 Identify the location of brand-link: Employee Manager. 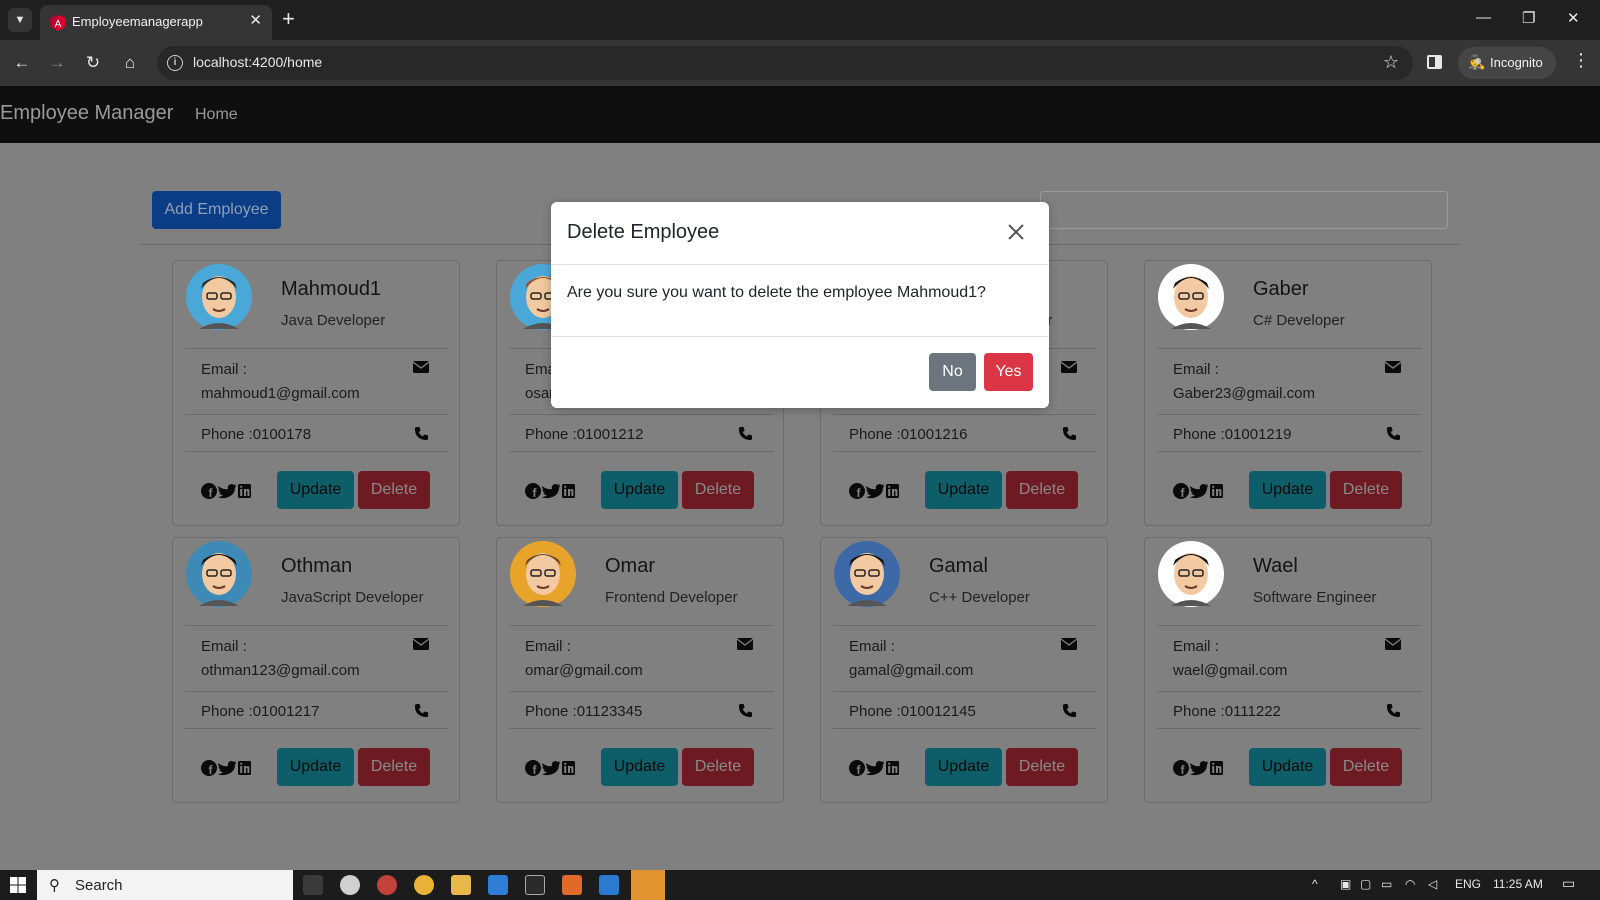
(86, 113).